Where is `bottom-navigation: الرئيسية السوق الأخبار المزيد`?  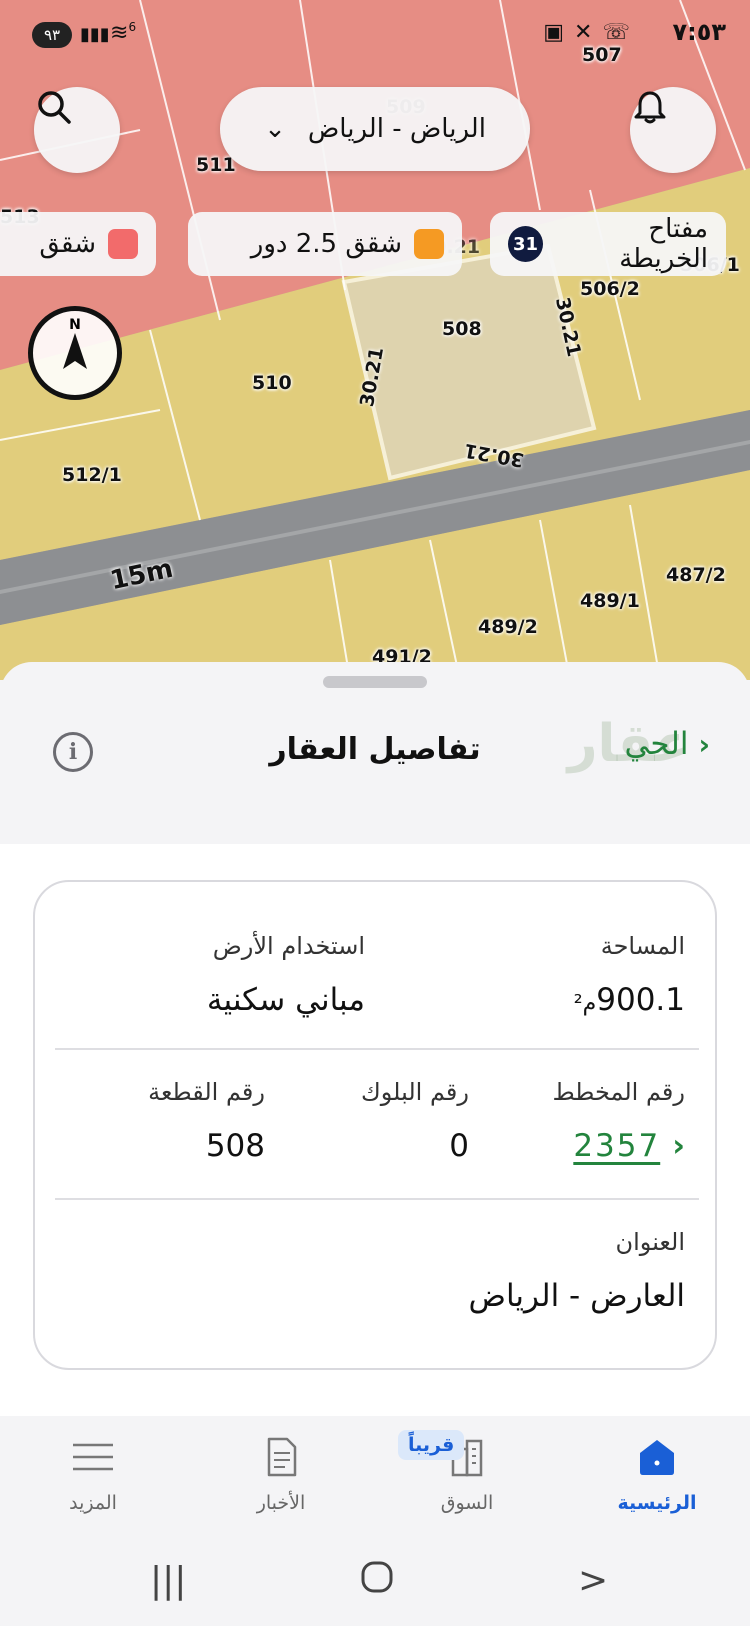 bottom-navigation: الرئيسية السوق الأخبار المزيد is located at coordinates (375, 1475).